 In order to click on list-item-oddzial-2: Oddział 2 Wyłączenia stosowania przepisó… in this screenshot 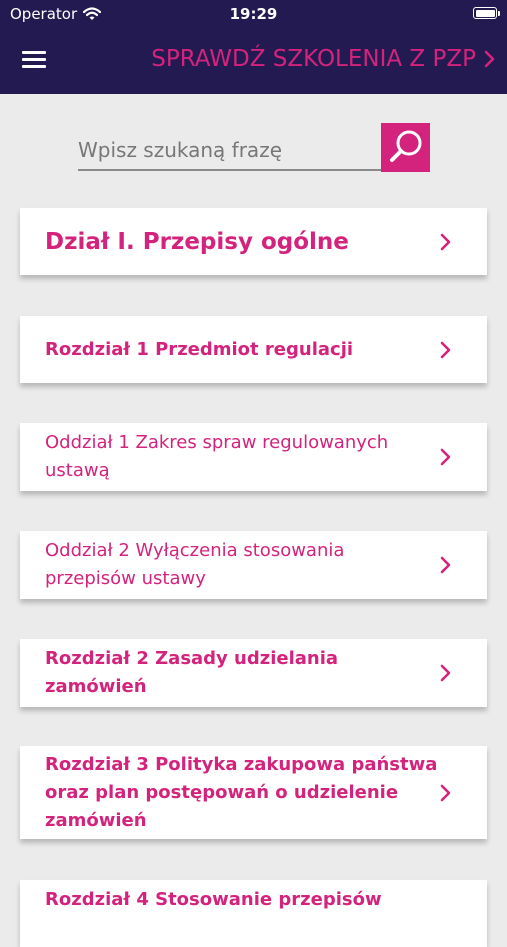, I will do `click(253, 565)`.